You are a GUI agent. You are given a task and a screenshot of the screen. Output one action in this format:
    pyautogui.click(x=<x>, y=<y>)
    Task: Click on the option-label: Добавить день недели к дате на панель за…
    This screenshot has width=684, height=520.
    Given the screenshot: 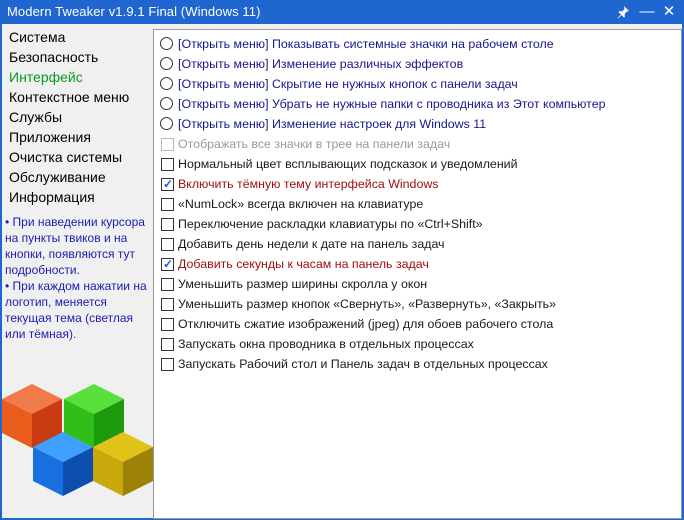 What is the action you would take?
    pyautogui.click(x=311, y=244)
    